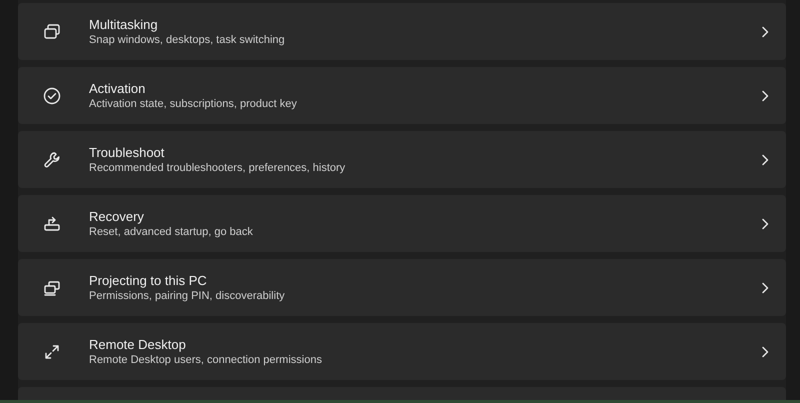 The height and width of the screenshot is (403, 800). I want to click on settings-item: Troubleshoot Recommended troubleshooters, preferences, history, so click(402, 159).